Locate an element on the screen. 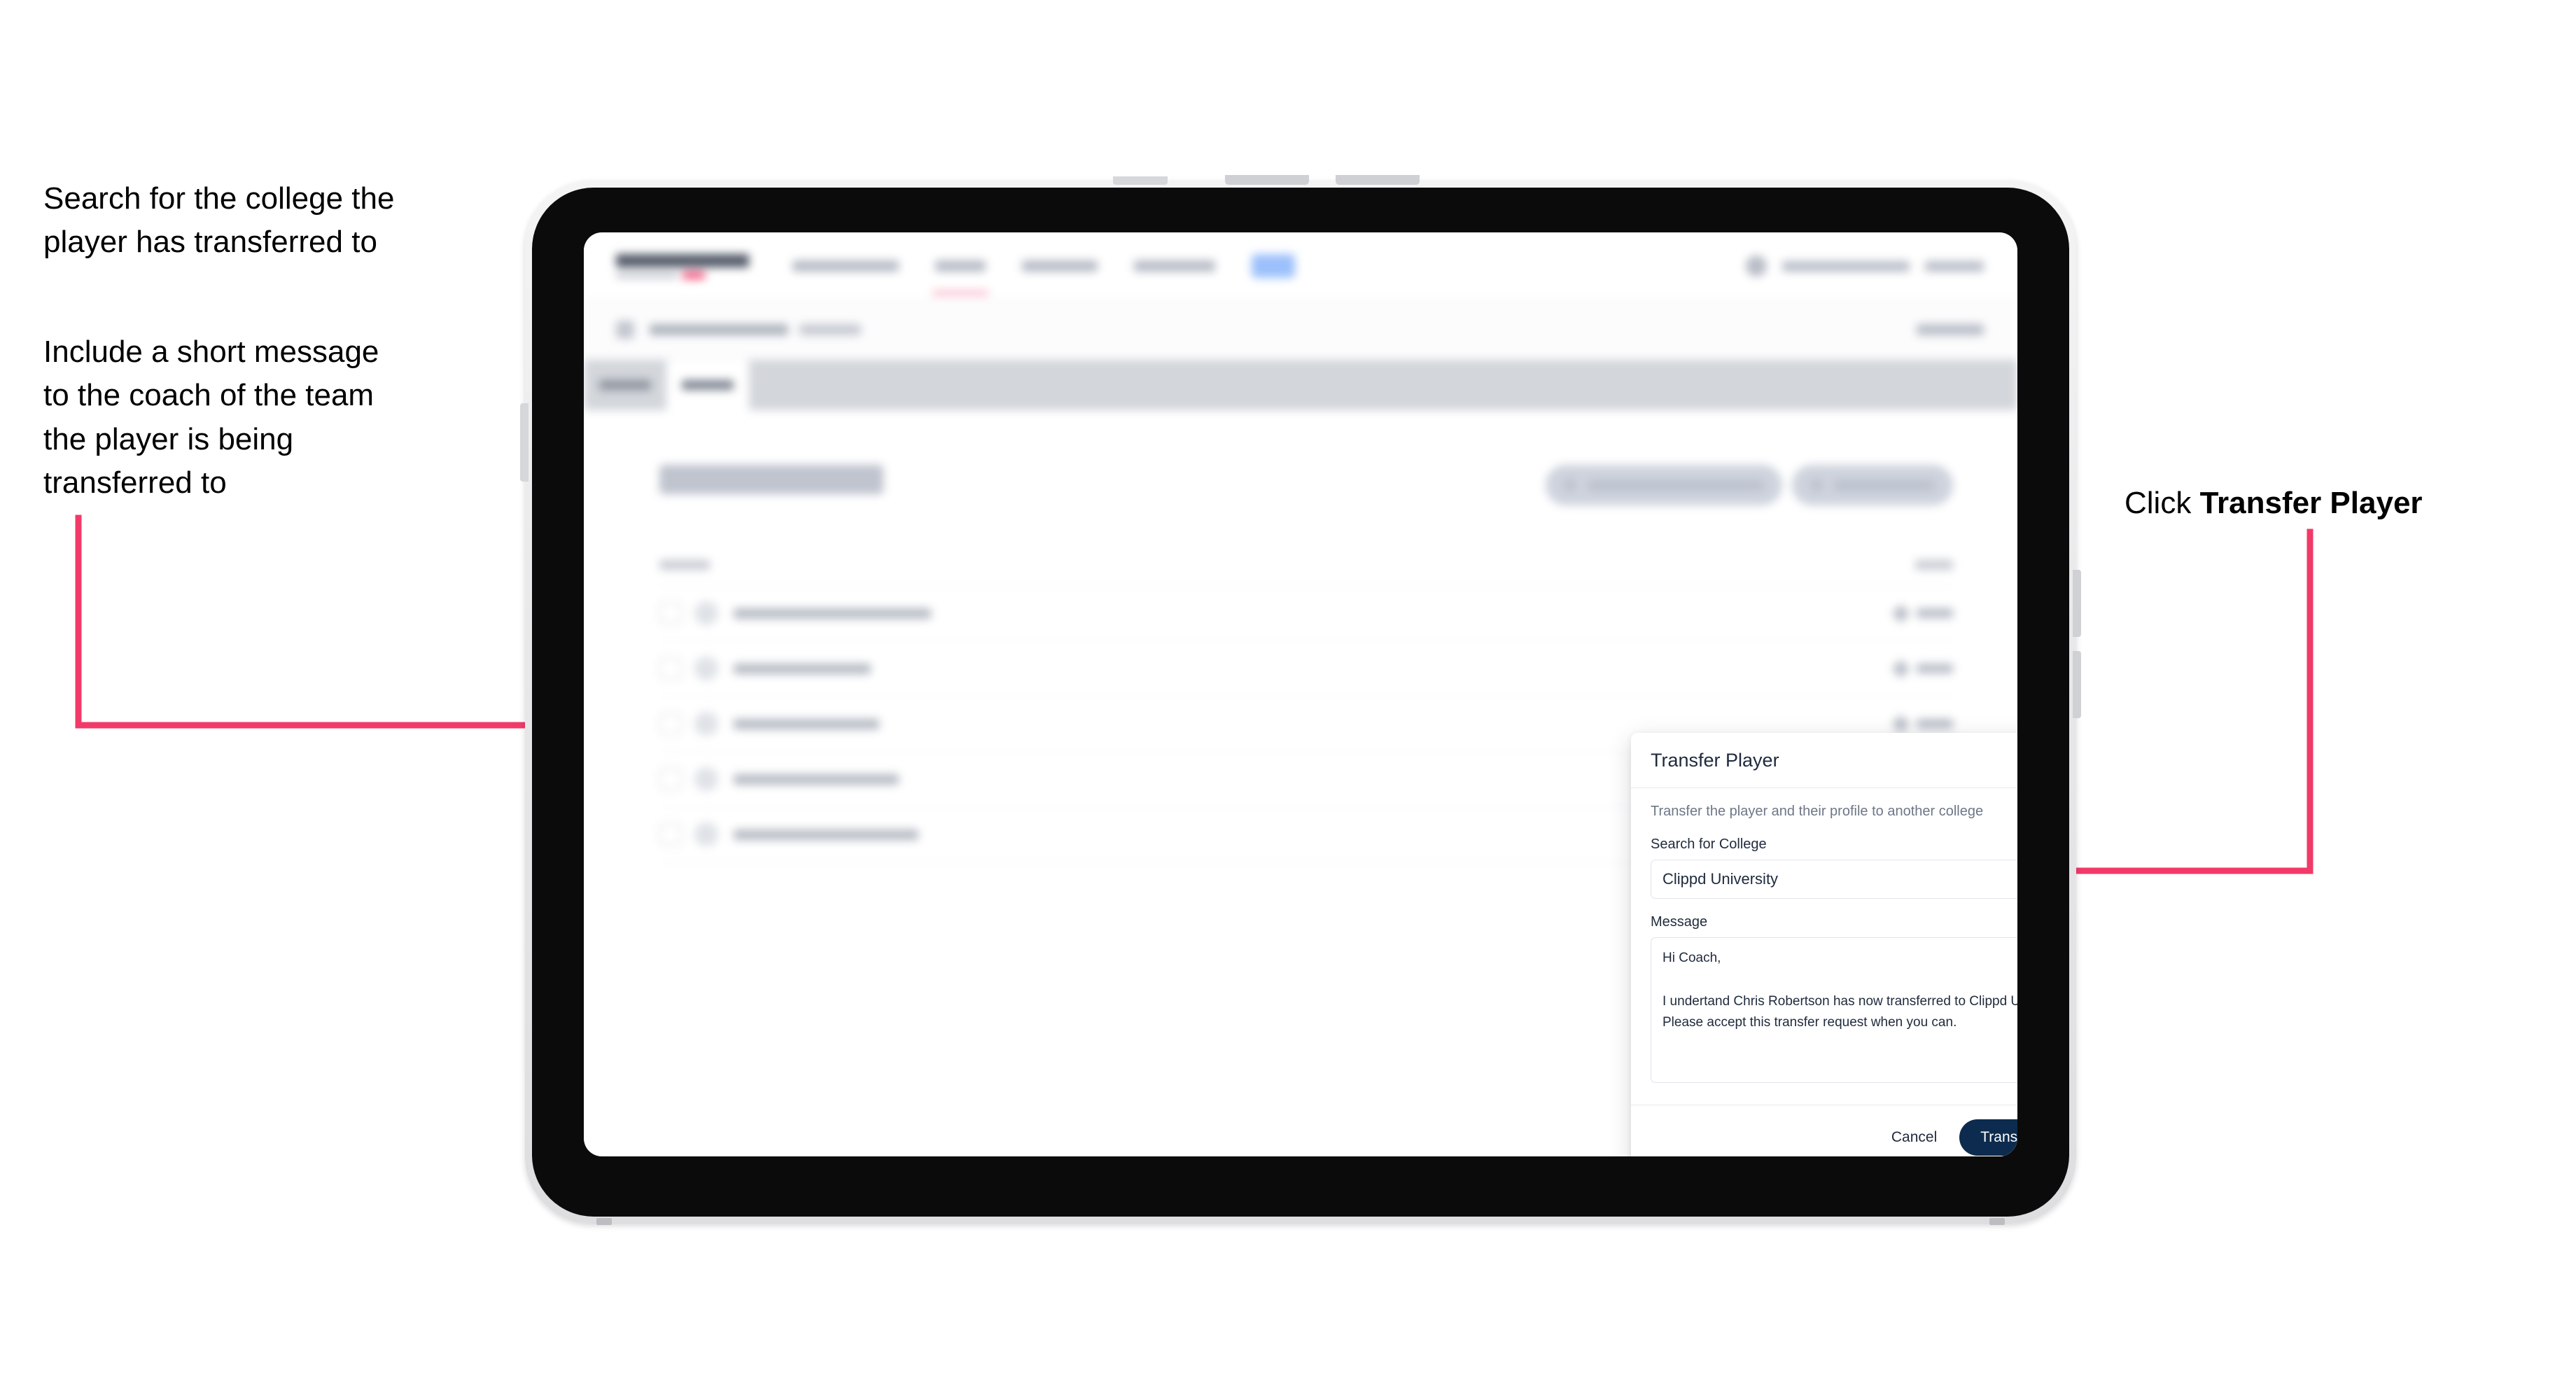  brand-tagline is located at coordinates (682, 275).